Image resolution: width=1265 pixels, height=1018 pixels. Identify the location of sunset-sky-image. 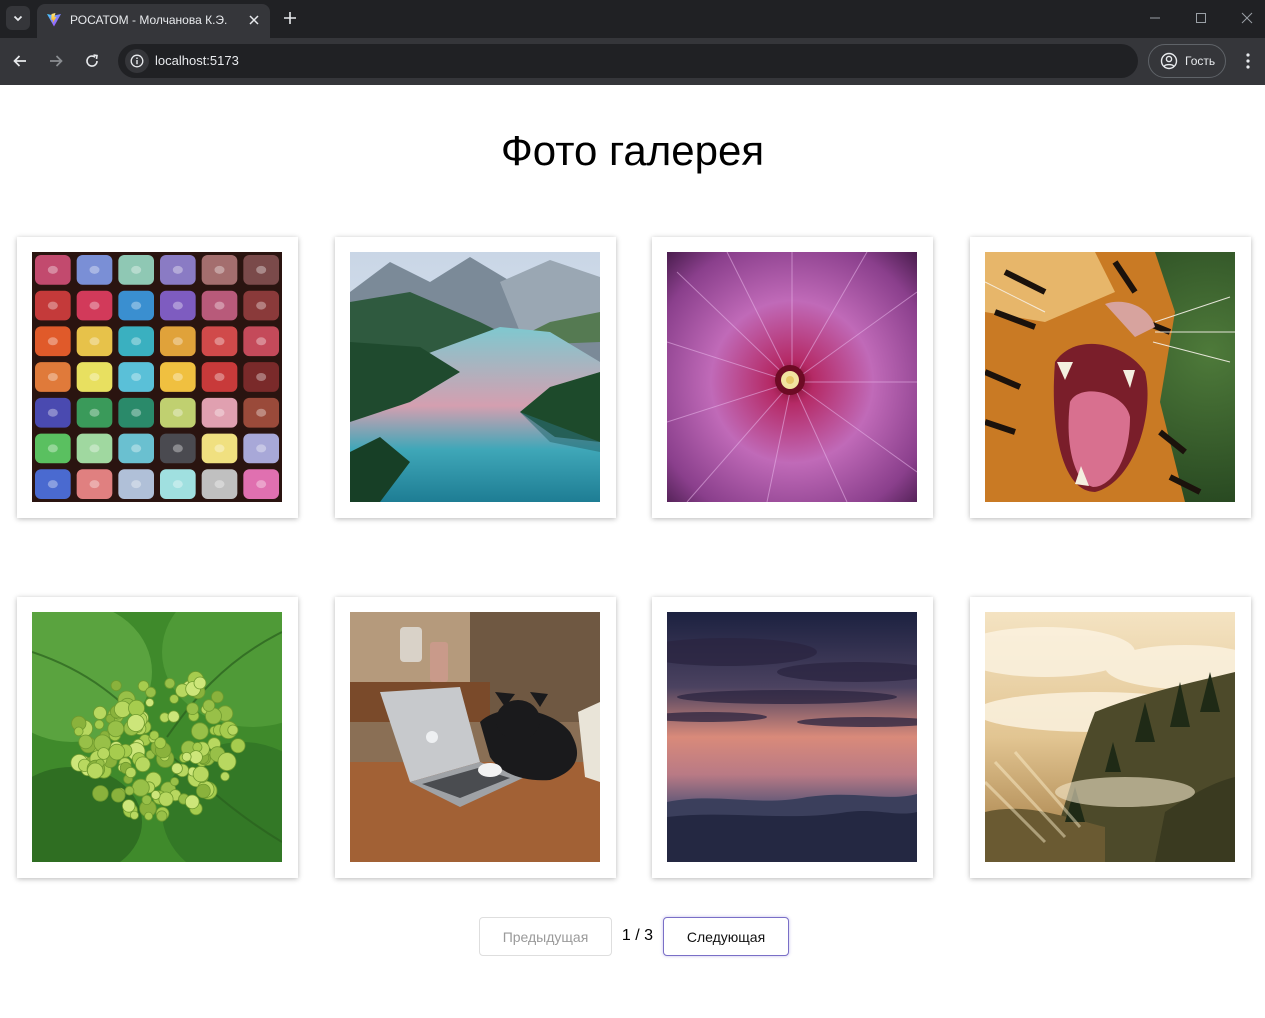
(792, 737).